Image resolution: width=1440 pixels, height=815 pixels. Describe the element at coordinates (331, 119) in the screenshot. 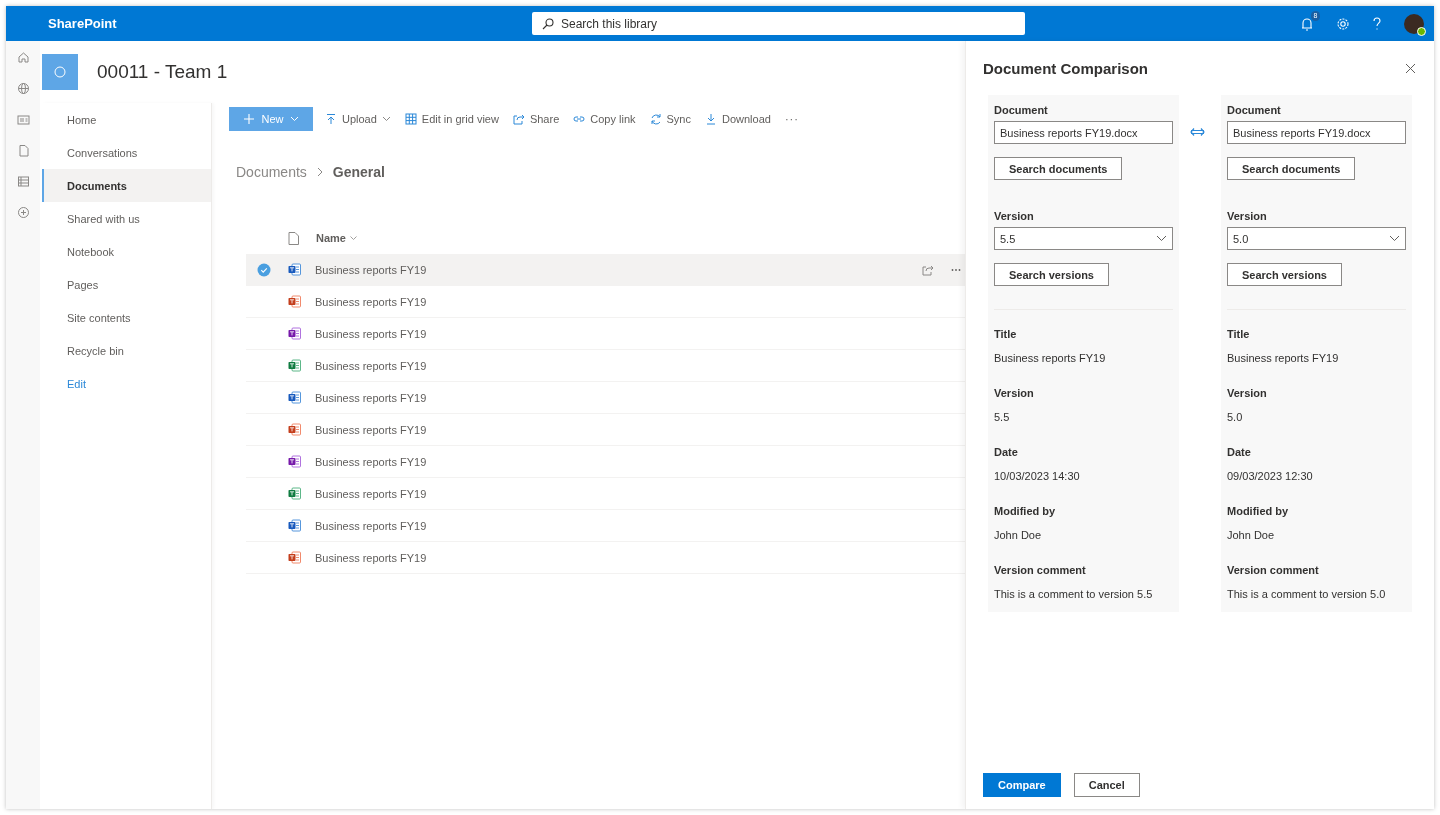

I see `upload-icon` at that location.